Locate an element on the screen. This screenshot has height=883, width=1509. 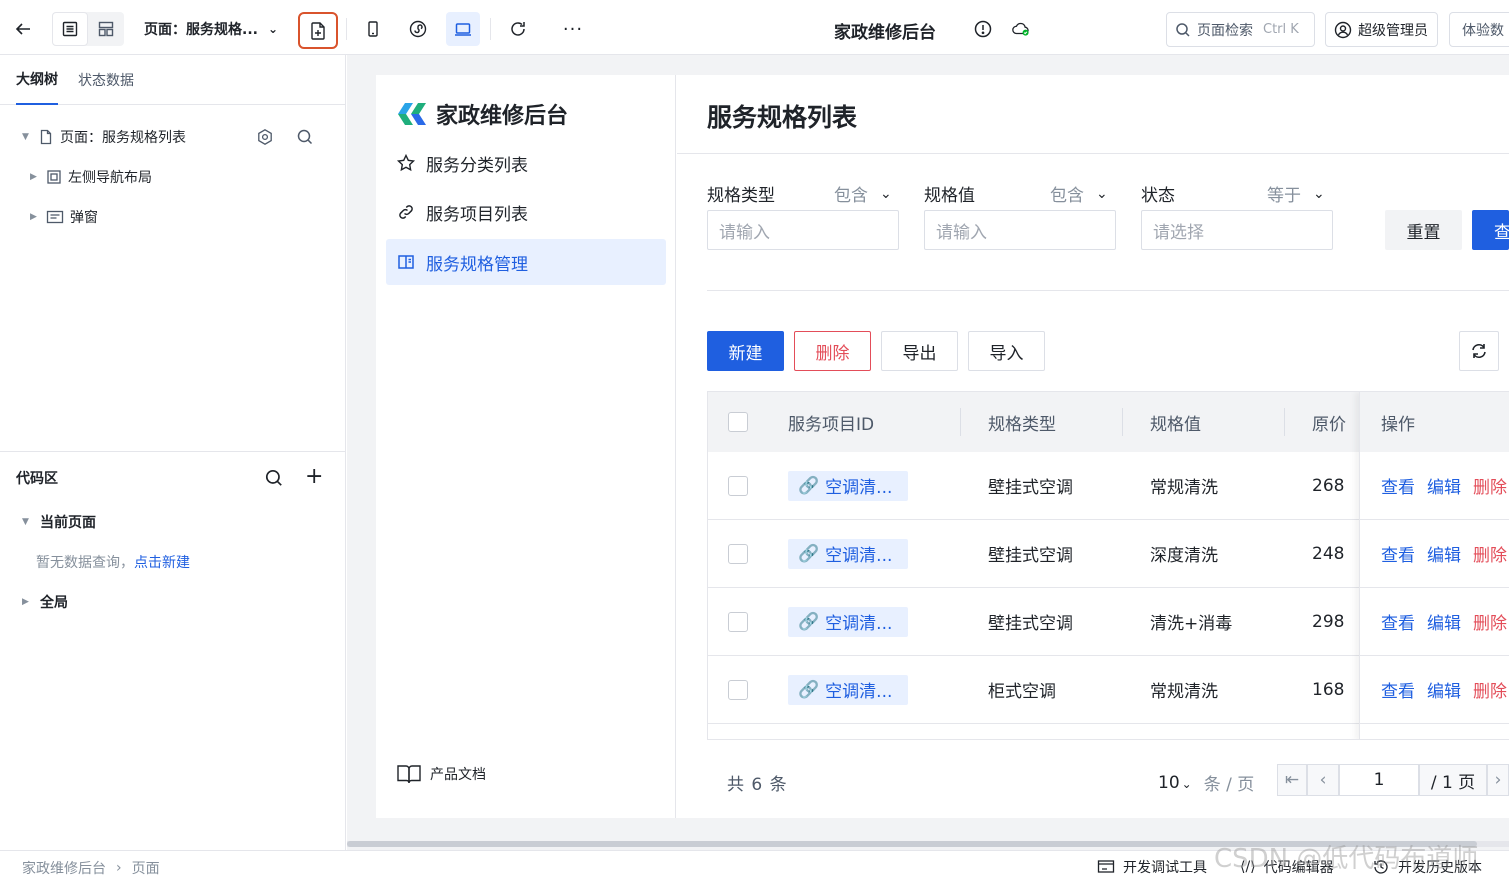
tree-node-nav-layout: ▶ 左侧导航布局 is located at coordinates (91, 177).